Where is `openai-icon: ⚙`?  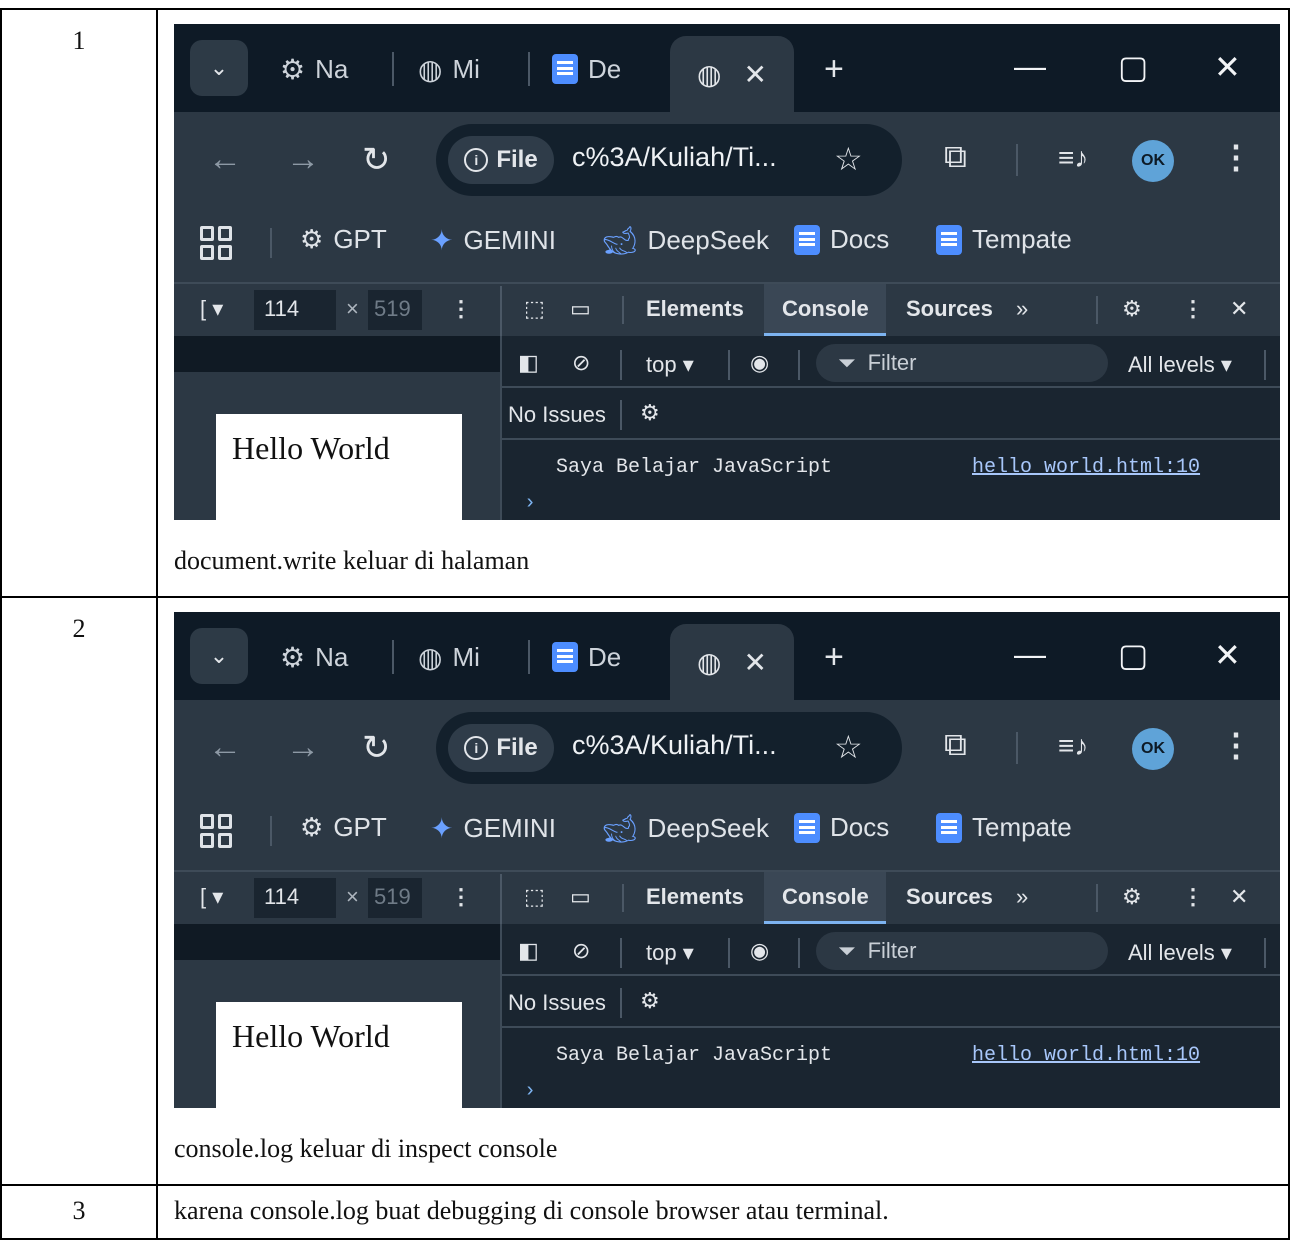 openai-icon: ⚙ is located at coordinates (312, 239).